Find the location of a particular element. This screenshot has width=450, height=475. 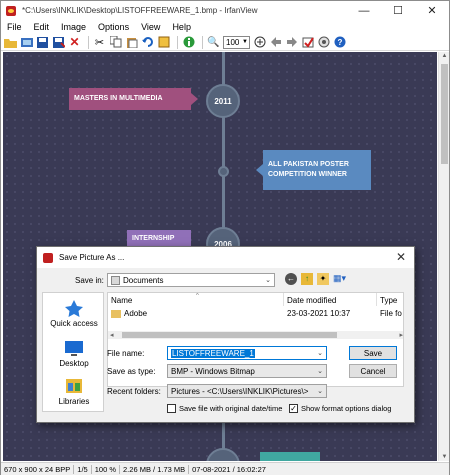

file-type: File fo is located at coordinates (391, 313).